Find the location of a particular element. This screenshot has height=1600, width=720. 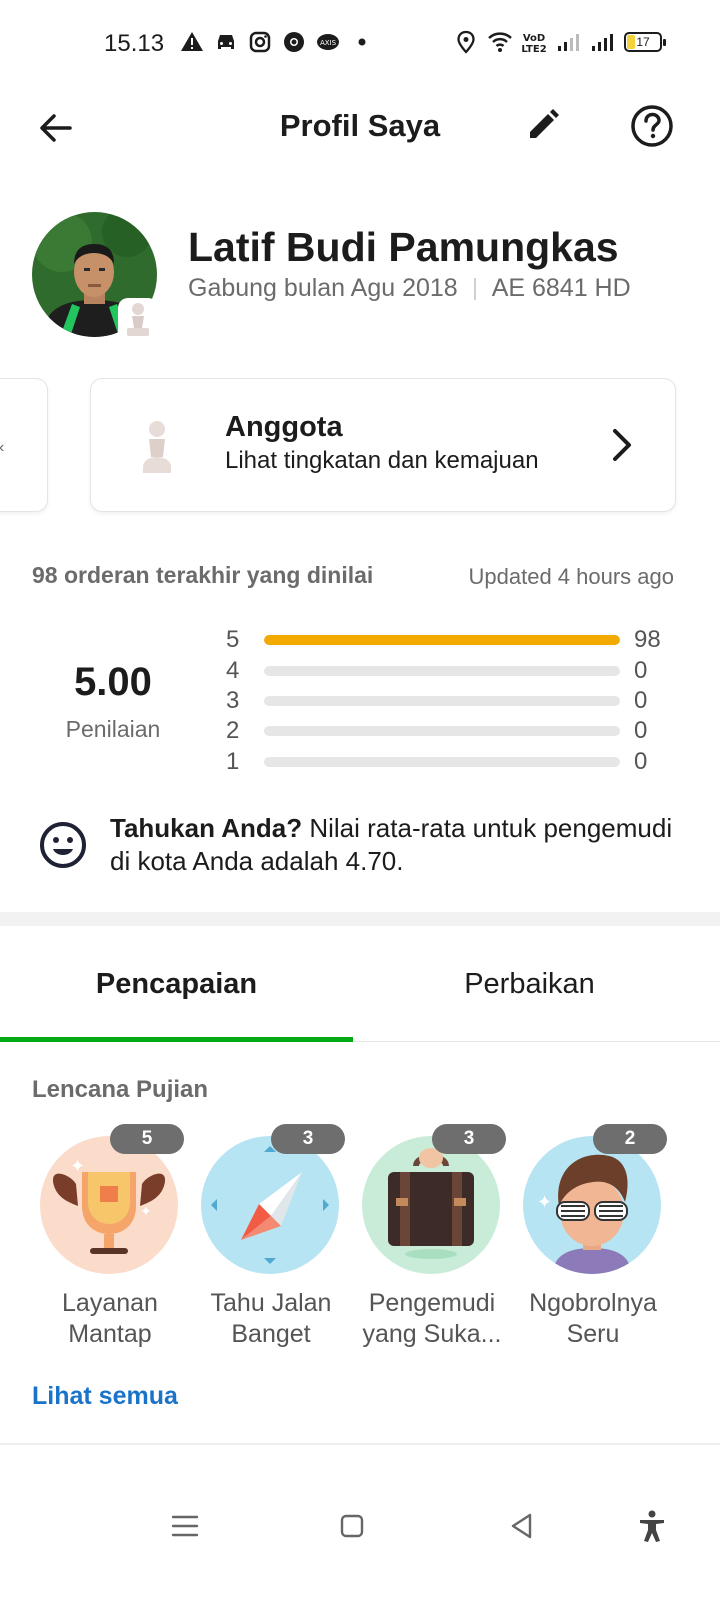

system-icons: VoD LTE2 17 is located at coordinates (560, 42).